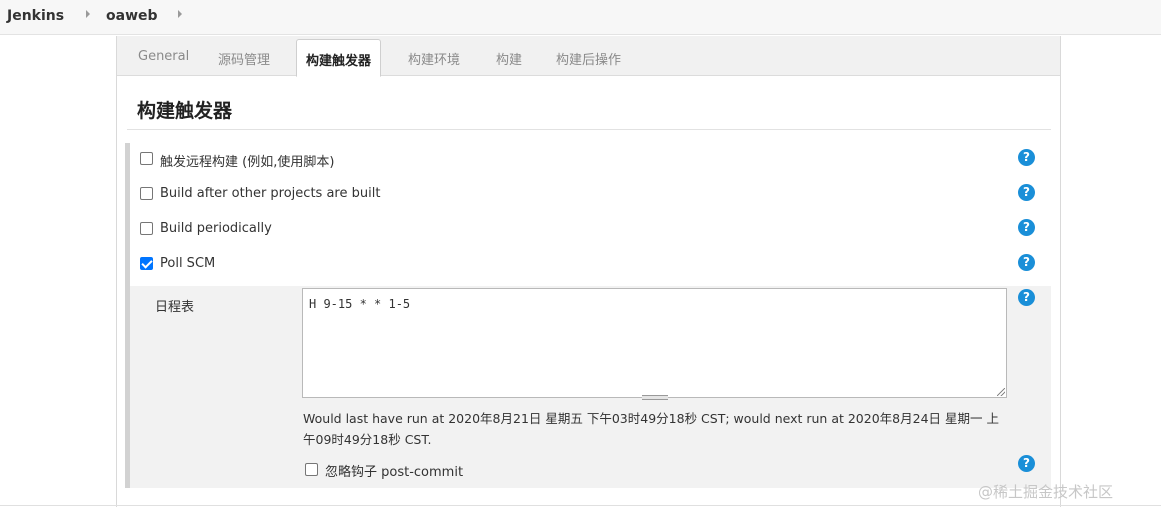 Image resolution: width=1161 pixels, height=507 pixels. What do you see at coordinates (175, 307) in the screenshot?
I see `schedule-label: 日程表` at bounding box center [175, 307].